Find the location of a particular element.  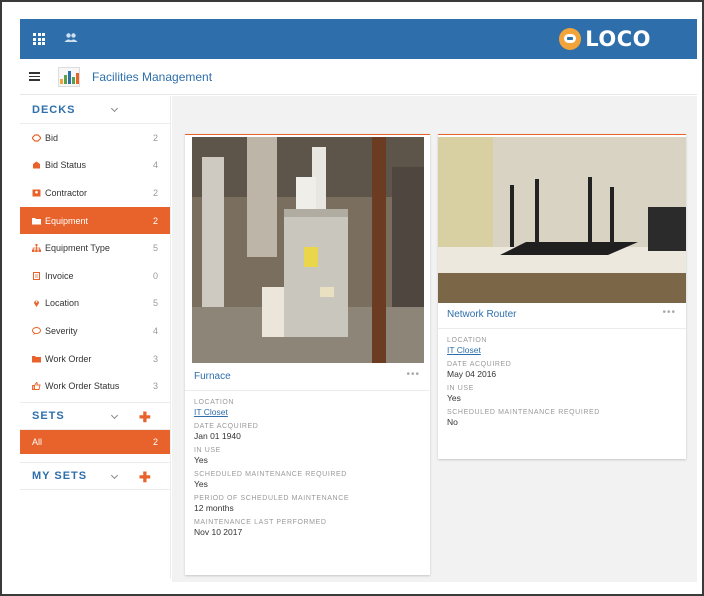

field-label: PERIOD OF SCHEDULED MAINTENANCE is located at coordinates (272, 498).